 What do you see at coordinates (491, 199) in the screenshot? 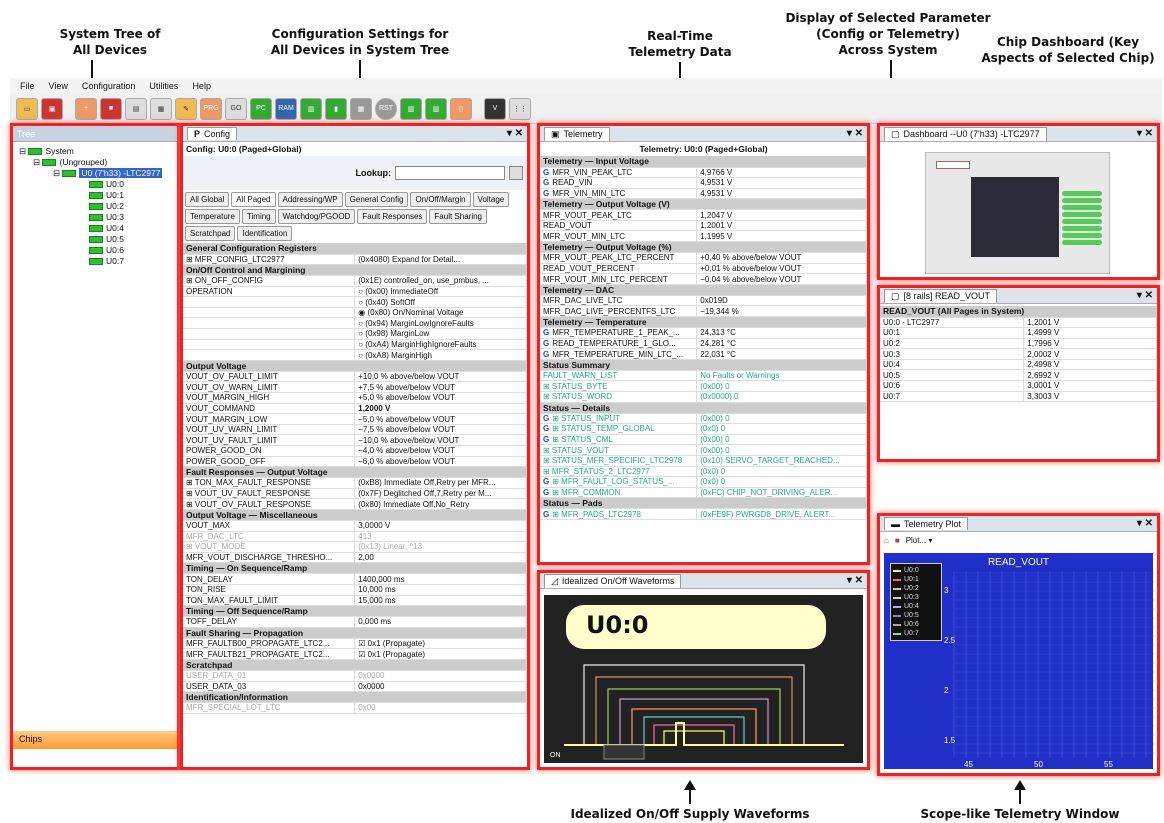
I see `config-tab-voltage: Voltage` at bounding box center [491, 199].